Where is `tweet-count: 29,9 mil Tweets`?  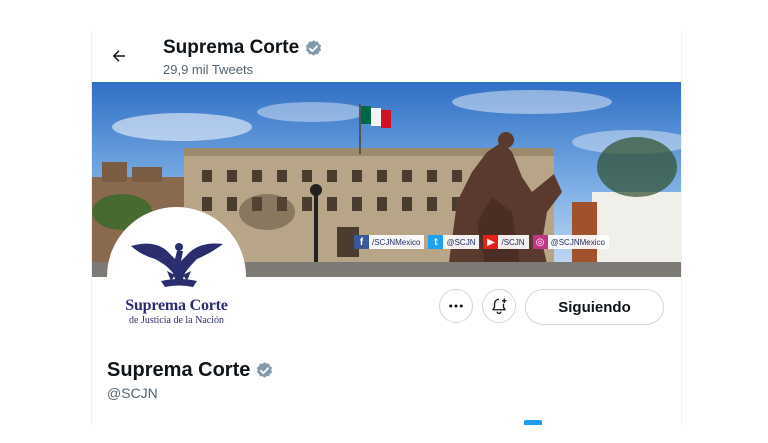
tweet-count: 29,9 mil Tweets is located at coordinates (208, 69).